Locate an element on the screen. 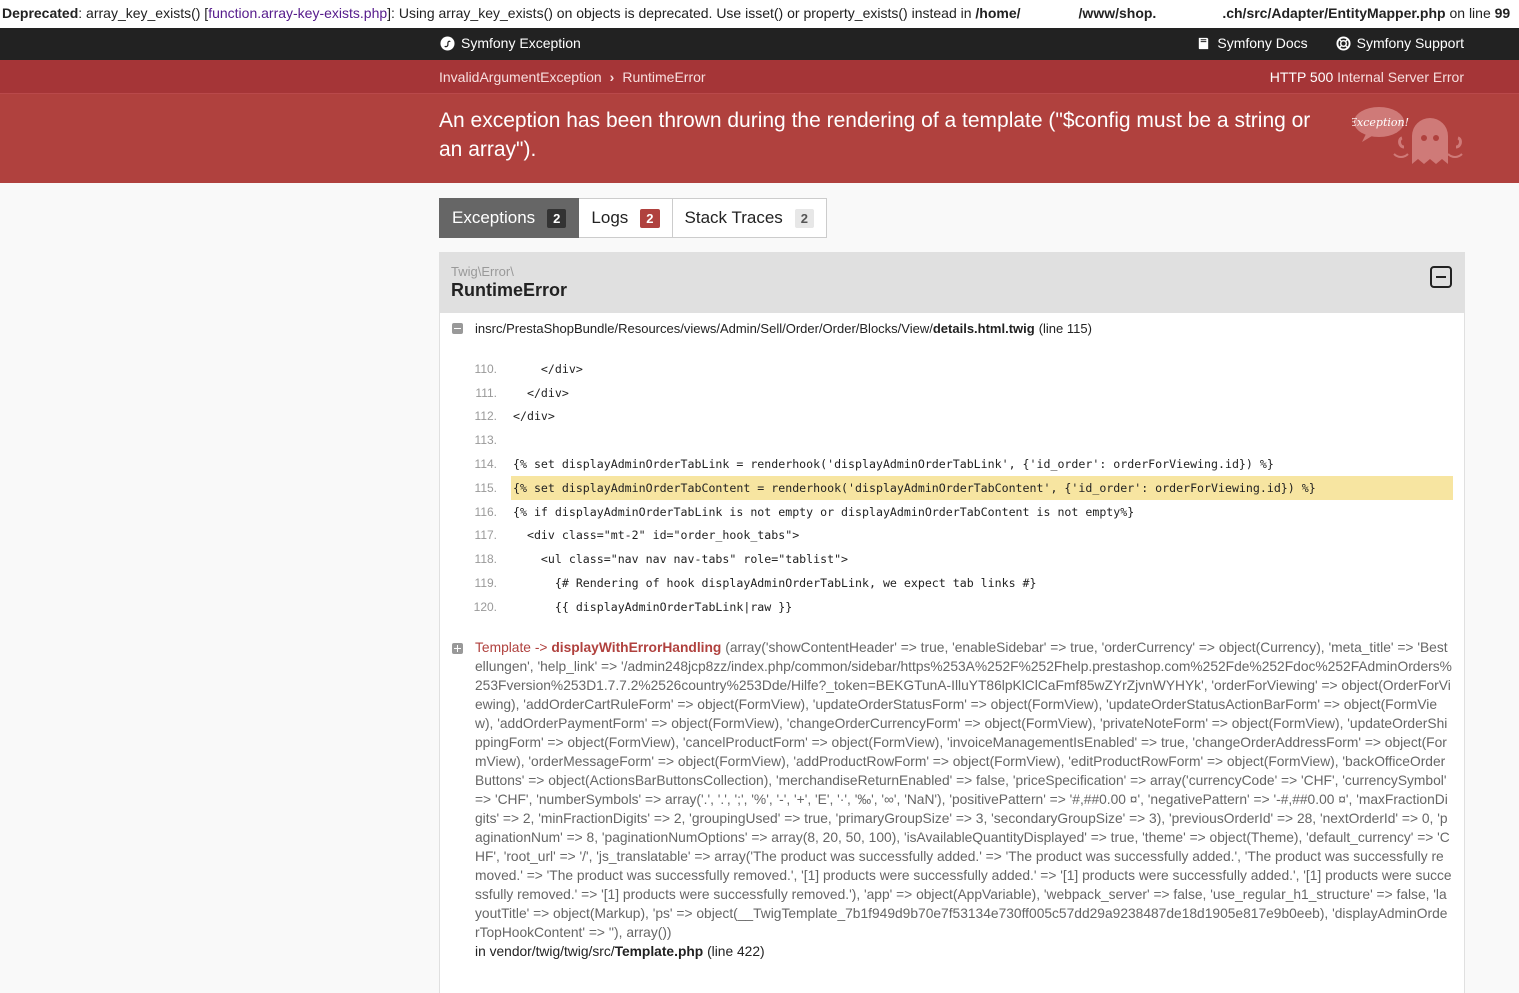  exception-ghost-icon: Exception! is located at coordinates (1407, 135).